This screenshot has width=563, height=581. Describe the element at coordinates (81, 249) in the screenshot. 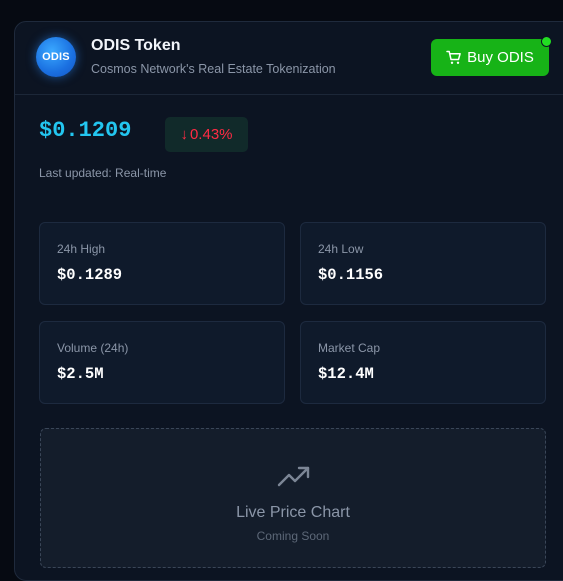

I see `stat-label: 24h High` at that location.